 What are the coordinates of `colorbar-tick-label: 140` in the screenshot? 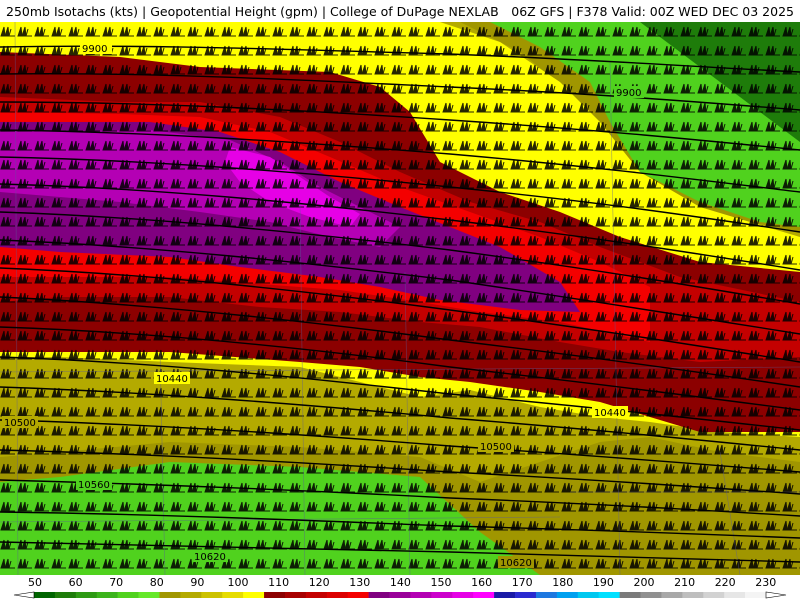 It's located at (400, 582).